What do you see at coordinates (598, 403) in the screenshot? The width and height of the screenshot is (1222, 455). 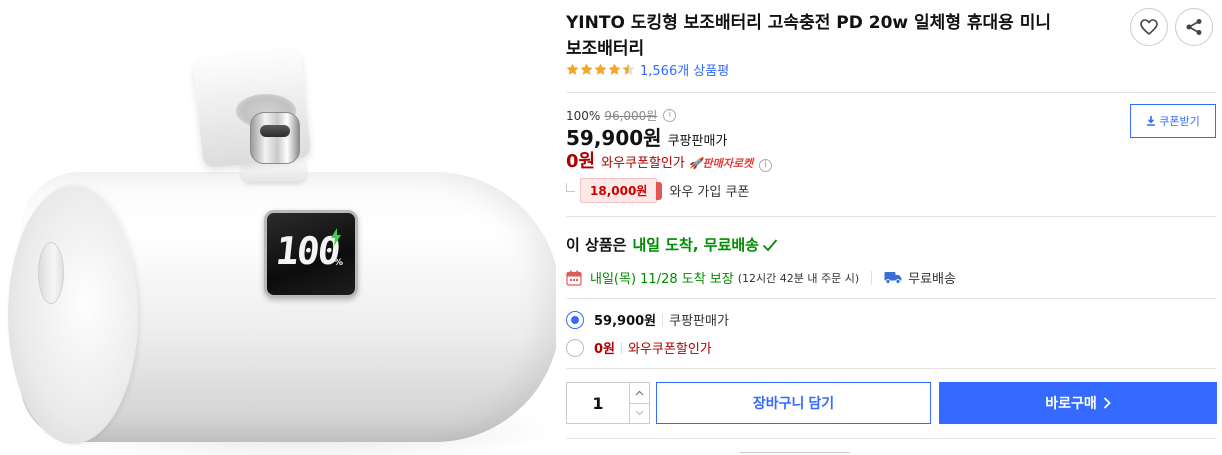 I see `quantity-input` at bounding box center [598, 403].